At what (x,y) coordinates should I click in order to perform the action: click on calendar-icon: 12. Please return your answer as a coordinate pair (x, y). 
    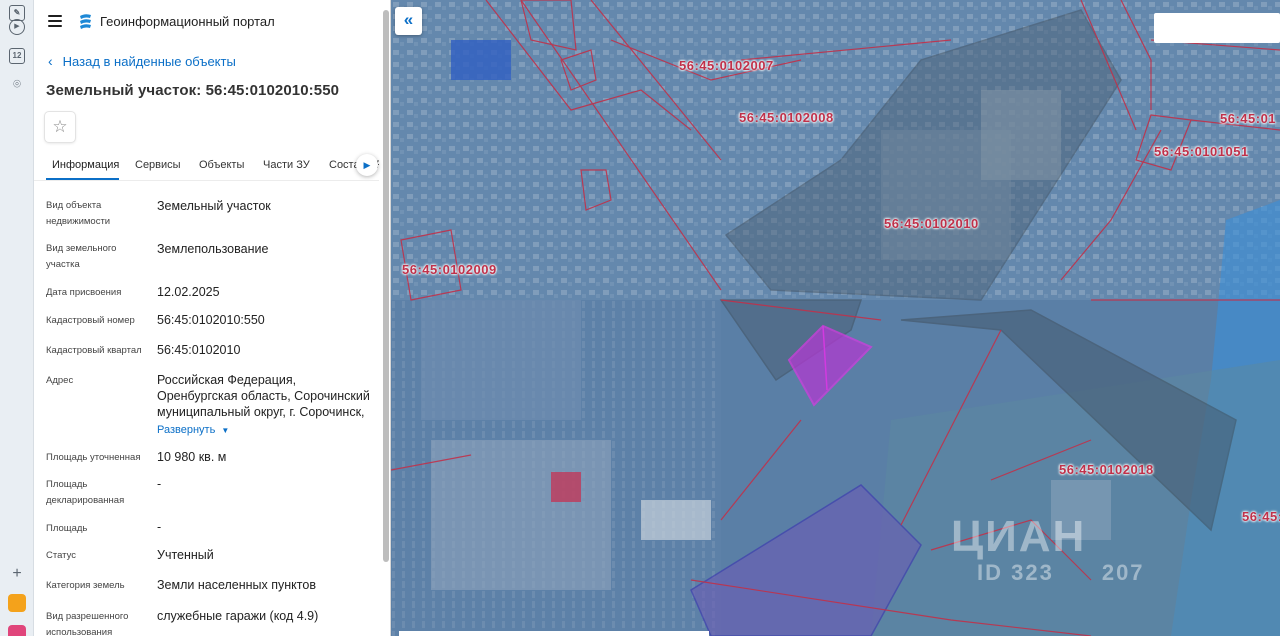
    Looking at the image, I should click on (17, 56).